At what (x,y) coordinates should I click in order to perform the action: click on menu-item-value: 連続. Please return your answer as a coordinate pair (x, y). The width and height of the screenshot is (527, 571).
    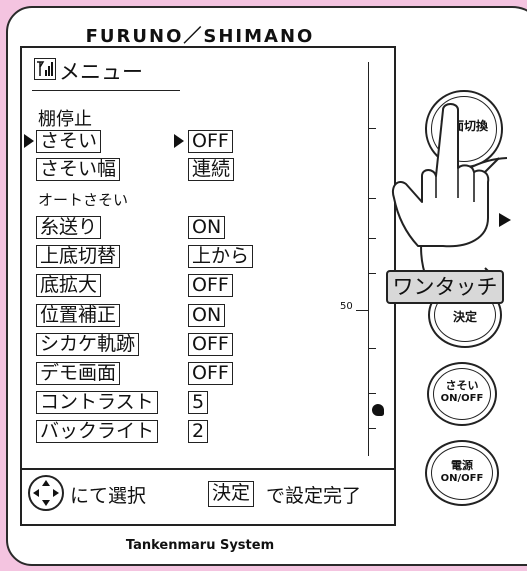
    Looking at the image, I should click on (211, 169).